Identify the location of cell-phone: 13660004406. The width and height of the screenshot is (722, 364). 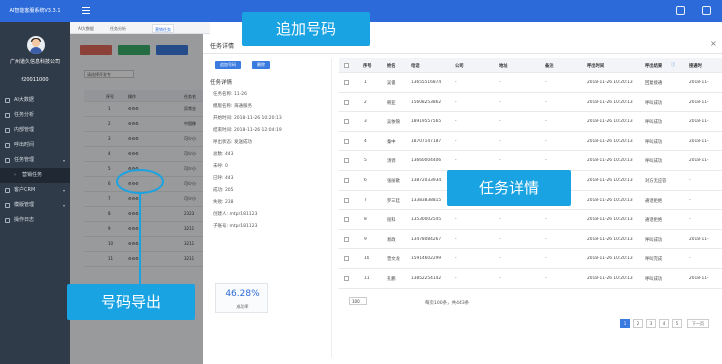
(426, 161).